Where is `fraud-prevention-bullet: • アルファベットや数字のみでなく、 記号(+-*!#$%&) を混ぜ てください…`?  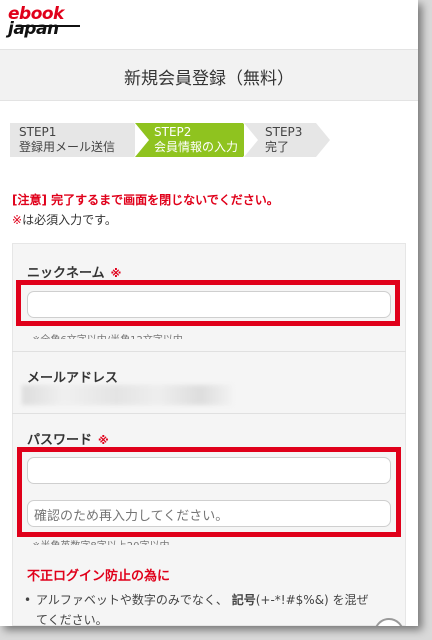
fraud-prevention-bullet: • アルファベットや数字のみでなく、 記号(+-*!#$%&) を混ぜ てください… is located at coordinates (204, 608).